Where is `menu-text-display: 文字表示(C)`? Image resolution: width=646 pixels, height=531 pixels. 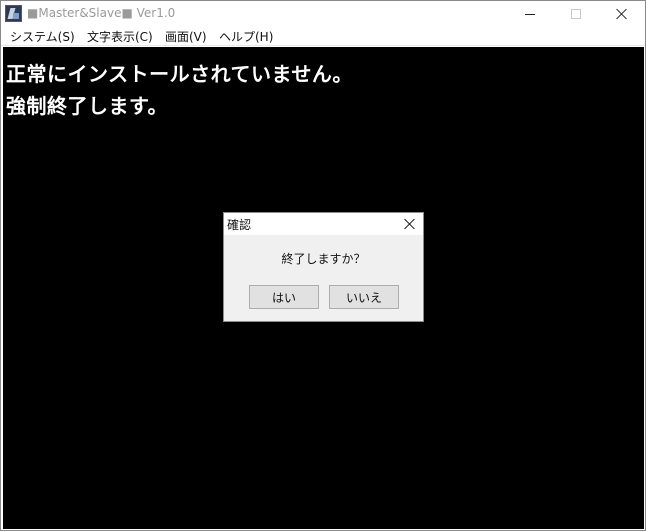 menu-text-display: 文字表示(C) is located at coordinates (120, 36).